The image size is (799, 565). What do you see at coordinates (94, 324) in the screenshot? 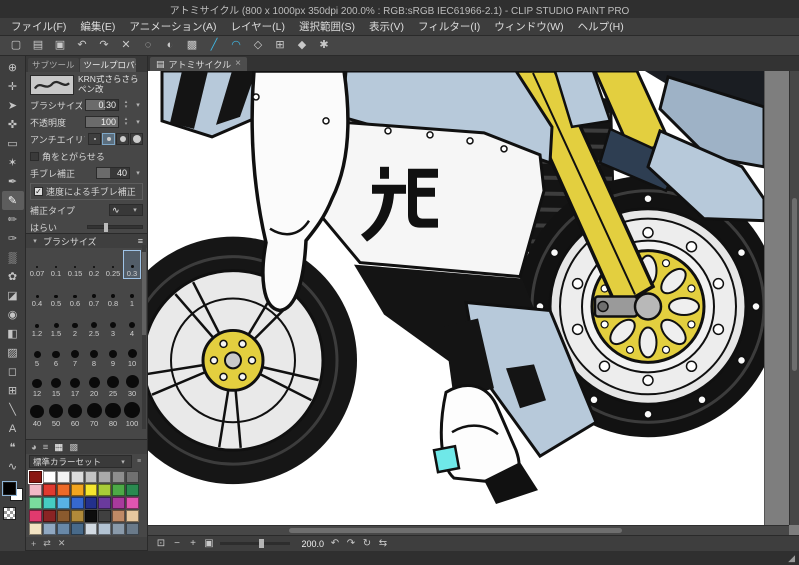
I see `brush-size-preset: 2.5` at bounding box center [94, 324].